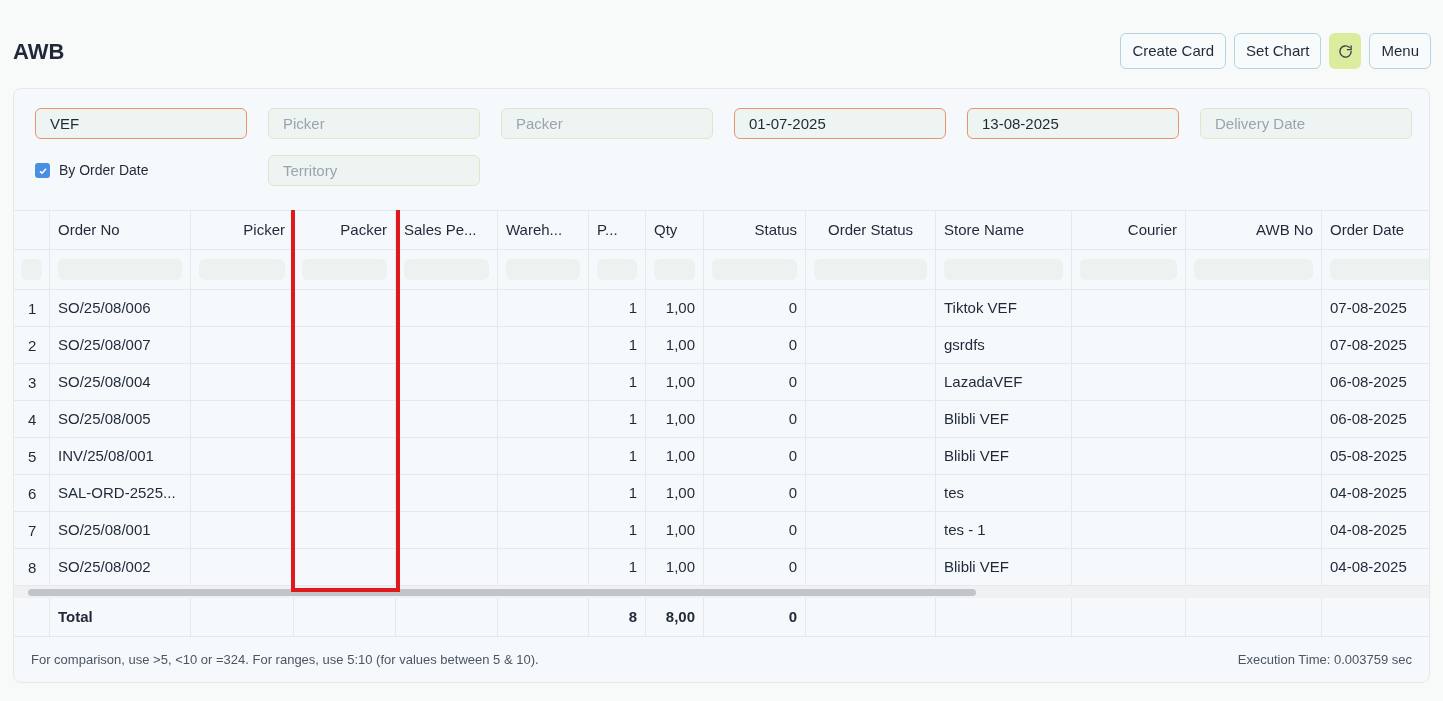 The image size is (1443, 701). What do you see at coordinates (374, 123) in the screenshot?
I see `filter-field: Picker` at bounding box center [374, 123].